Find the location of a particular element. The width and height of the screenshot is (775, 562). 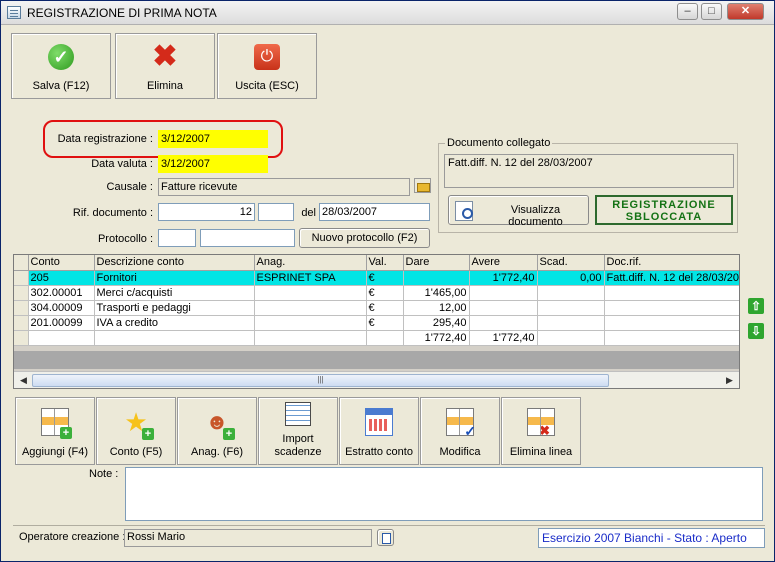

cell-dare: 1'465,00 is located at coordinates (436, 293).